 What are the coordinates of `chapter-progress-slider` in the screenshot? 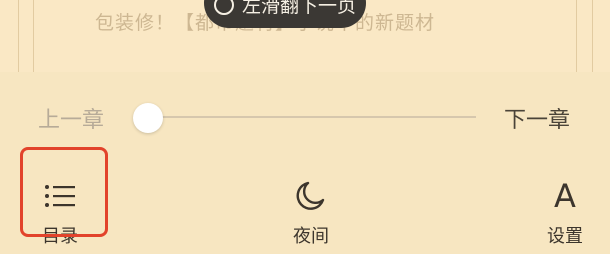 It's located at (312, 117).